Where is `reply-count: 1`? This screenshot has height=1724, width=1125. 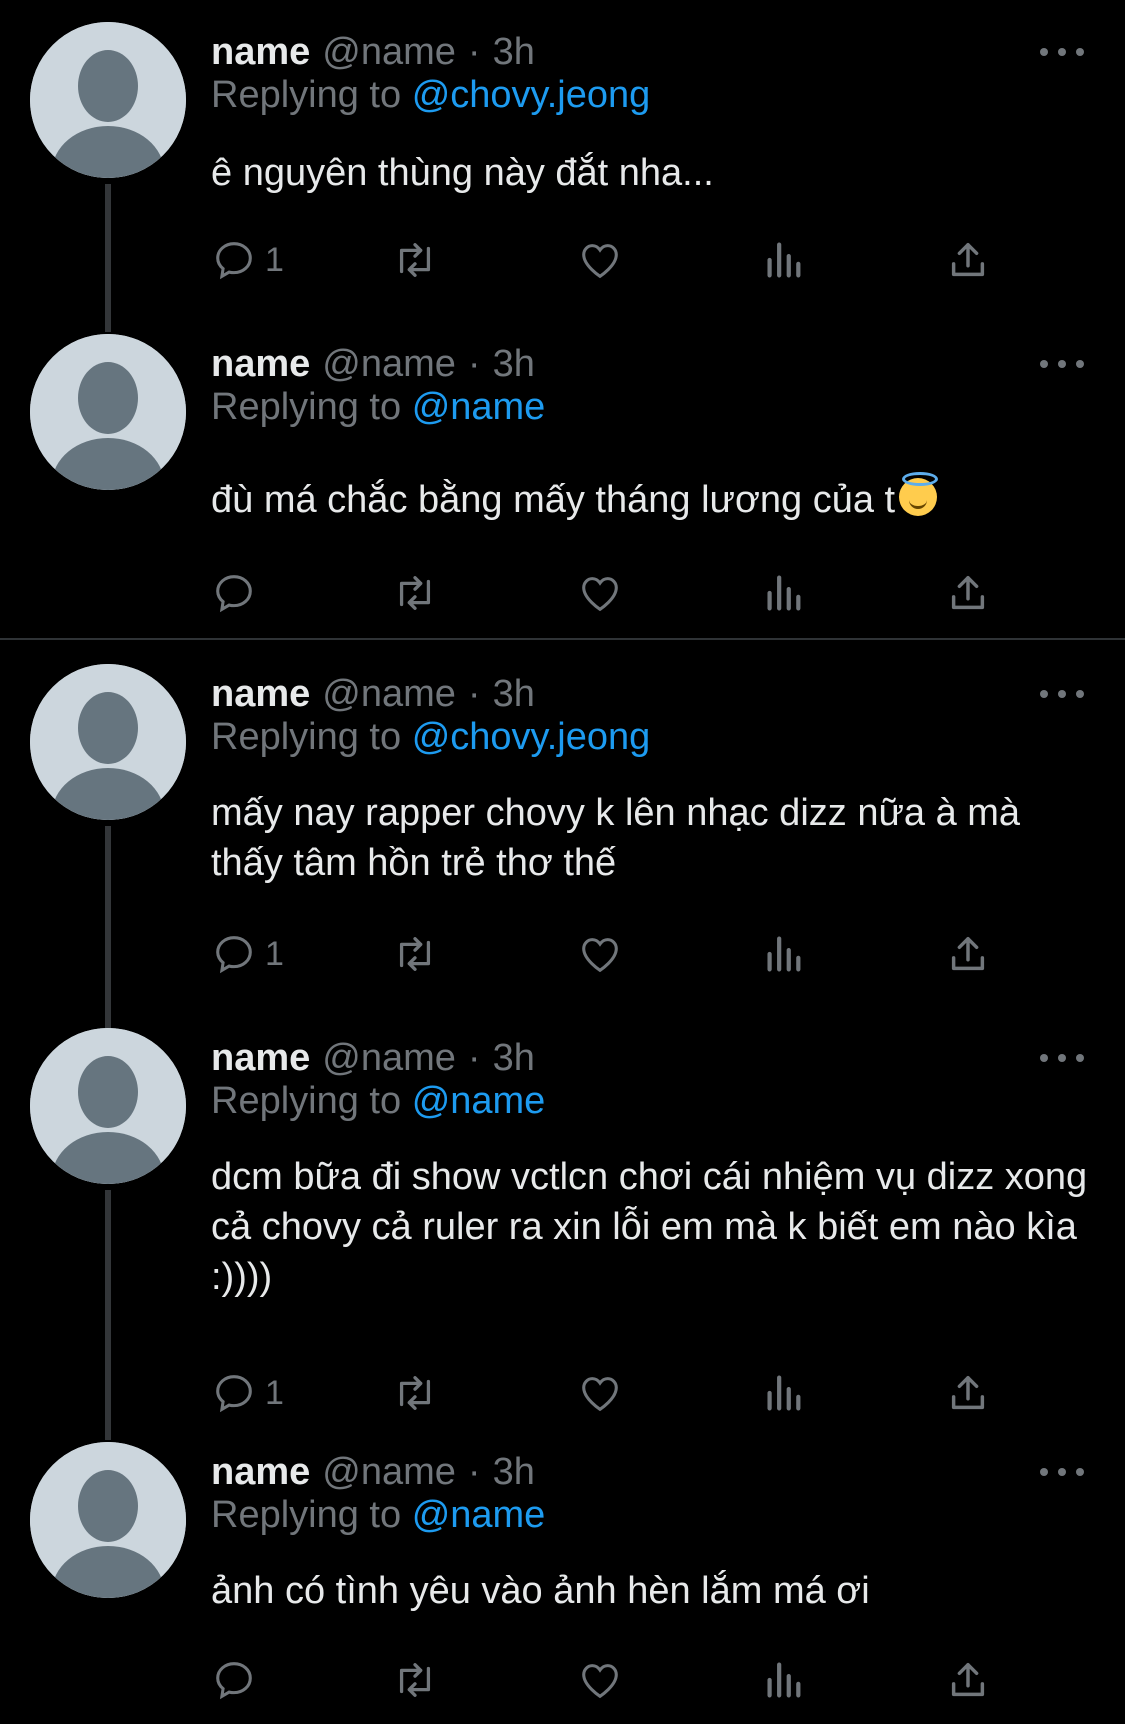 reply-count: 1 is located at coordinates (274, 953).